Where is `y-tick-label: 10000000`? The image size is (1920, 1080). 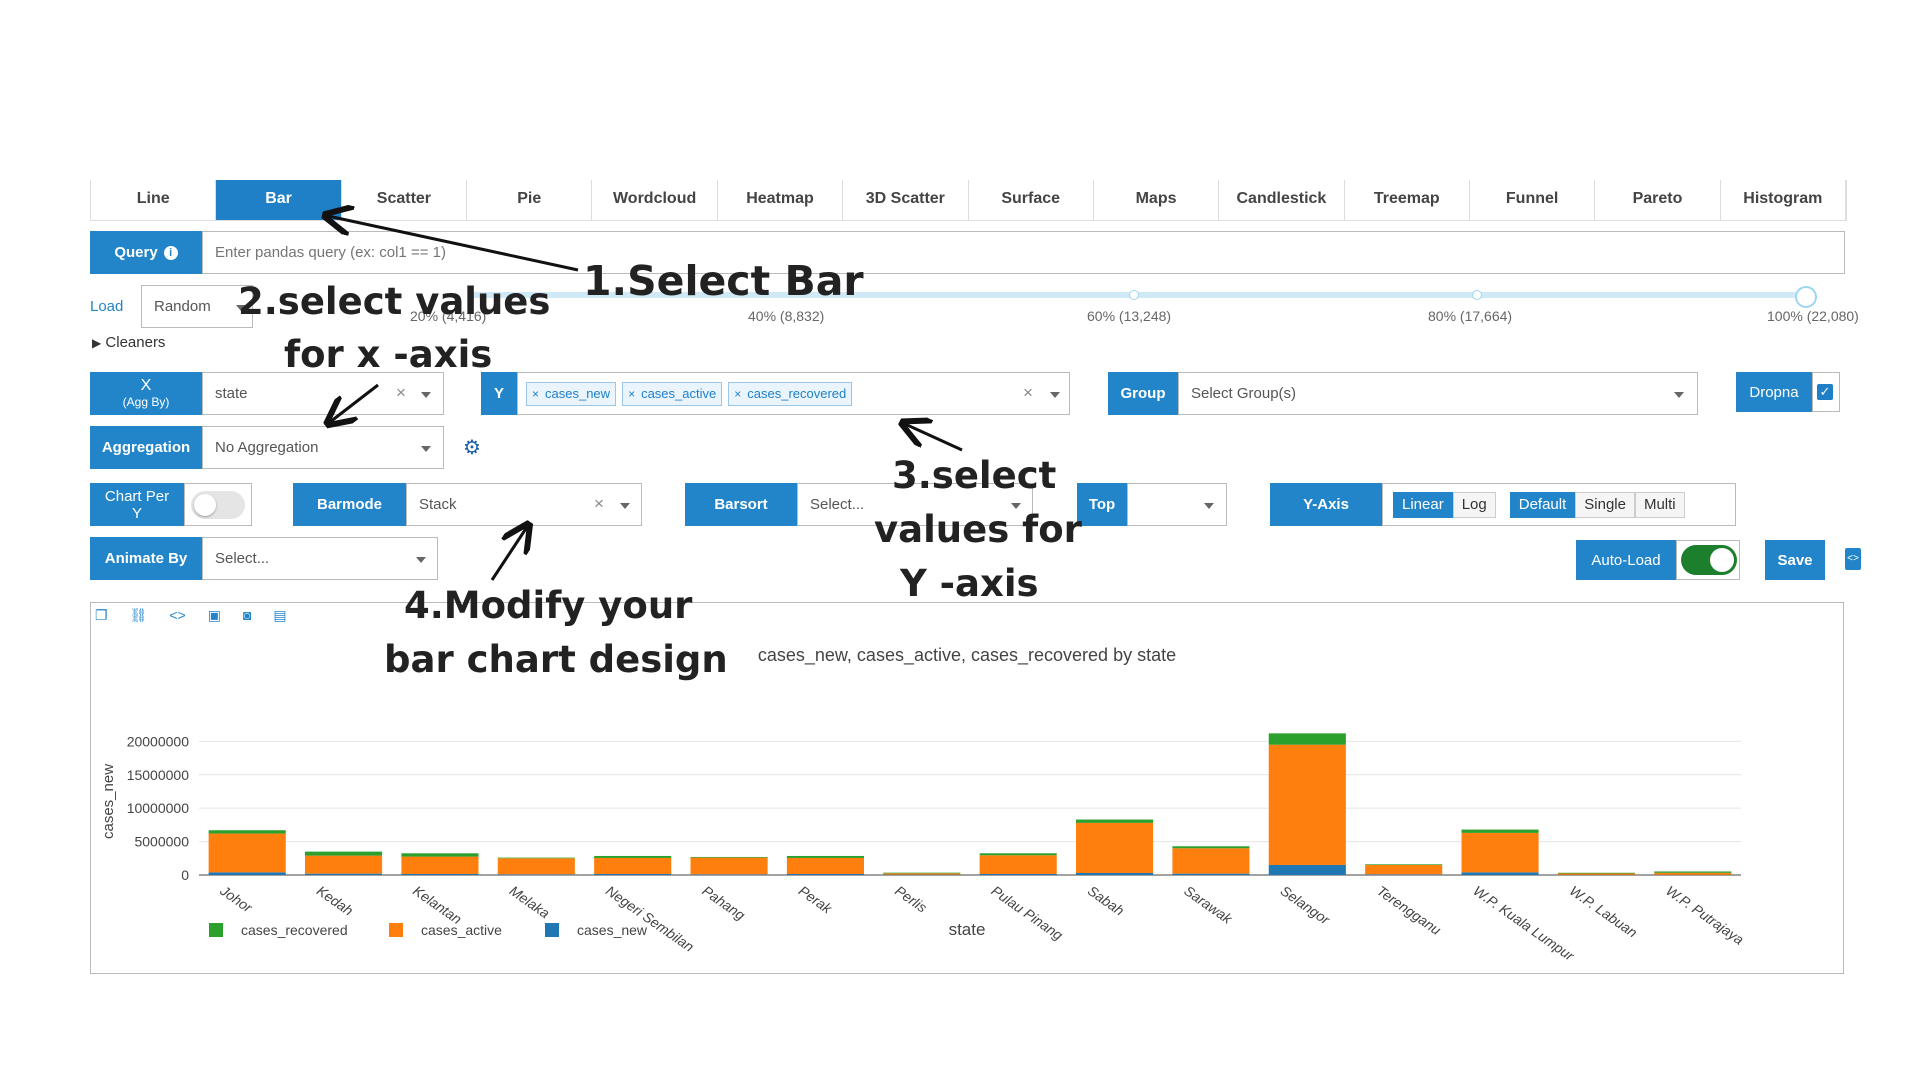 y-tick-label: 10000000 is located at coordinates (158, 808).